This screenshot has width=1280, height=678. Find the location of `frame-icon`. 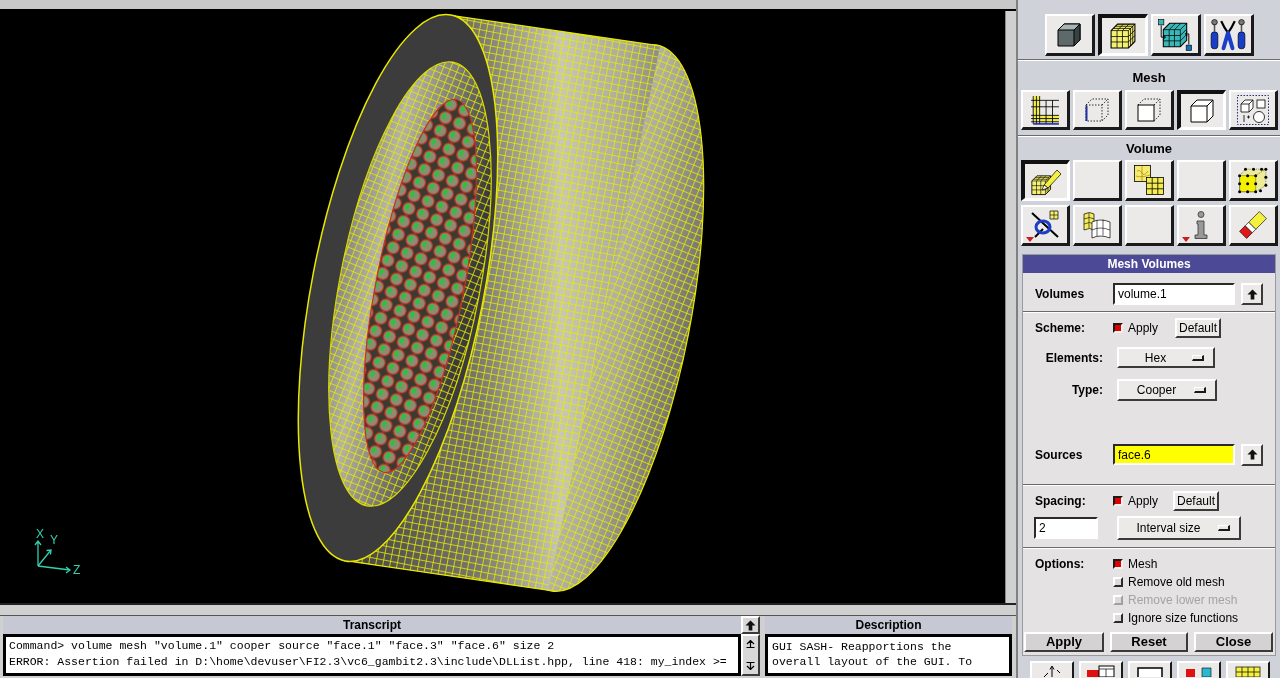

frame-icon is located at coordinates (1150, 671).